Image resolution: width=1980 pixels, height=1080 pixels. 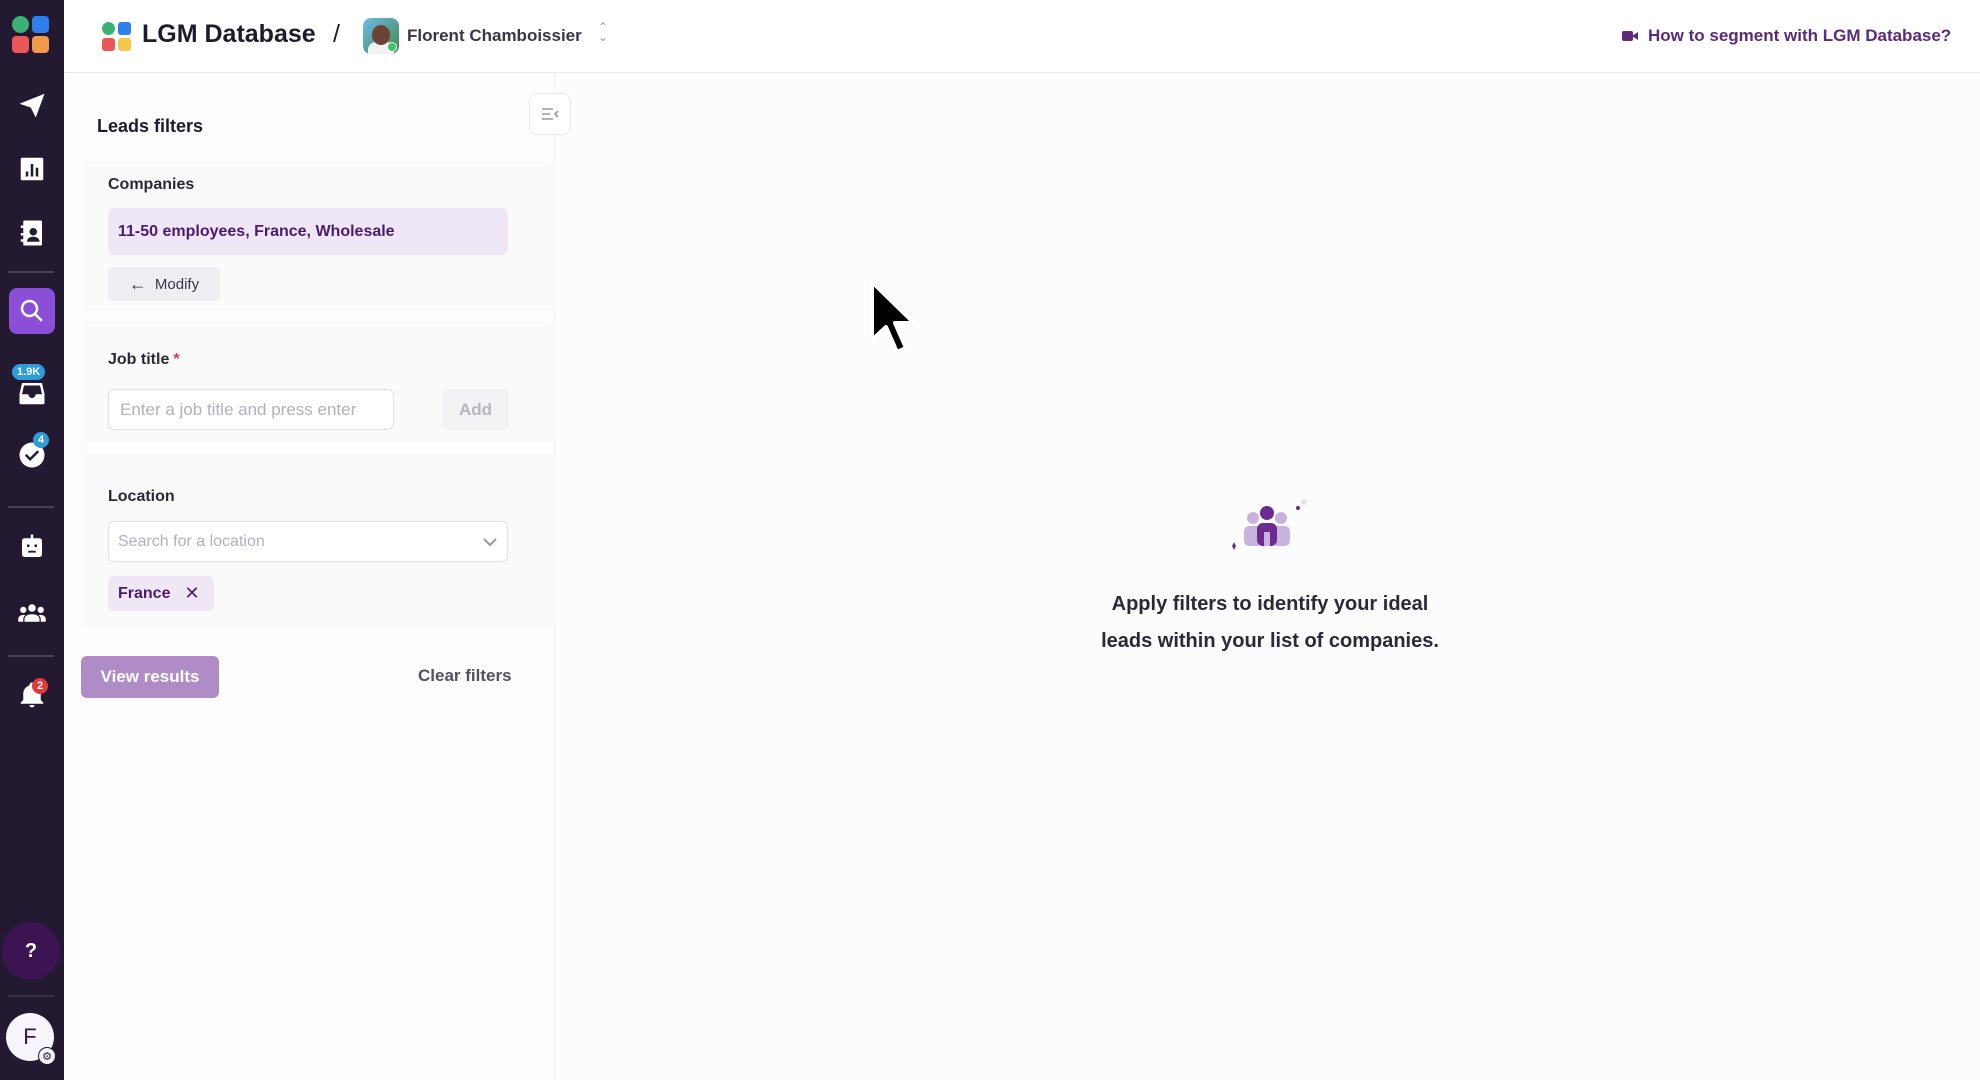 I want to click on location-tag-france: France ✕, so click(x=161, y=593).